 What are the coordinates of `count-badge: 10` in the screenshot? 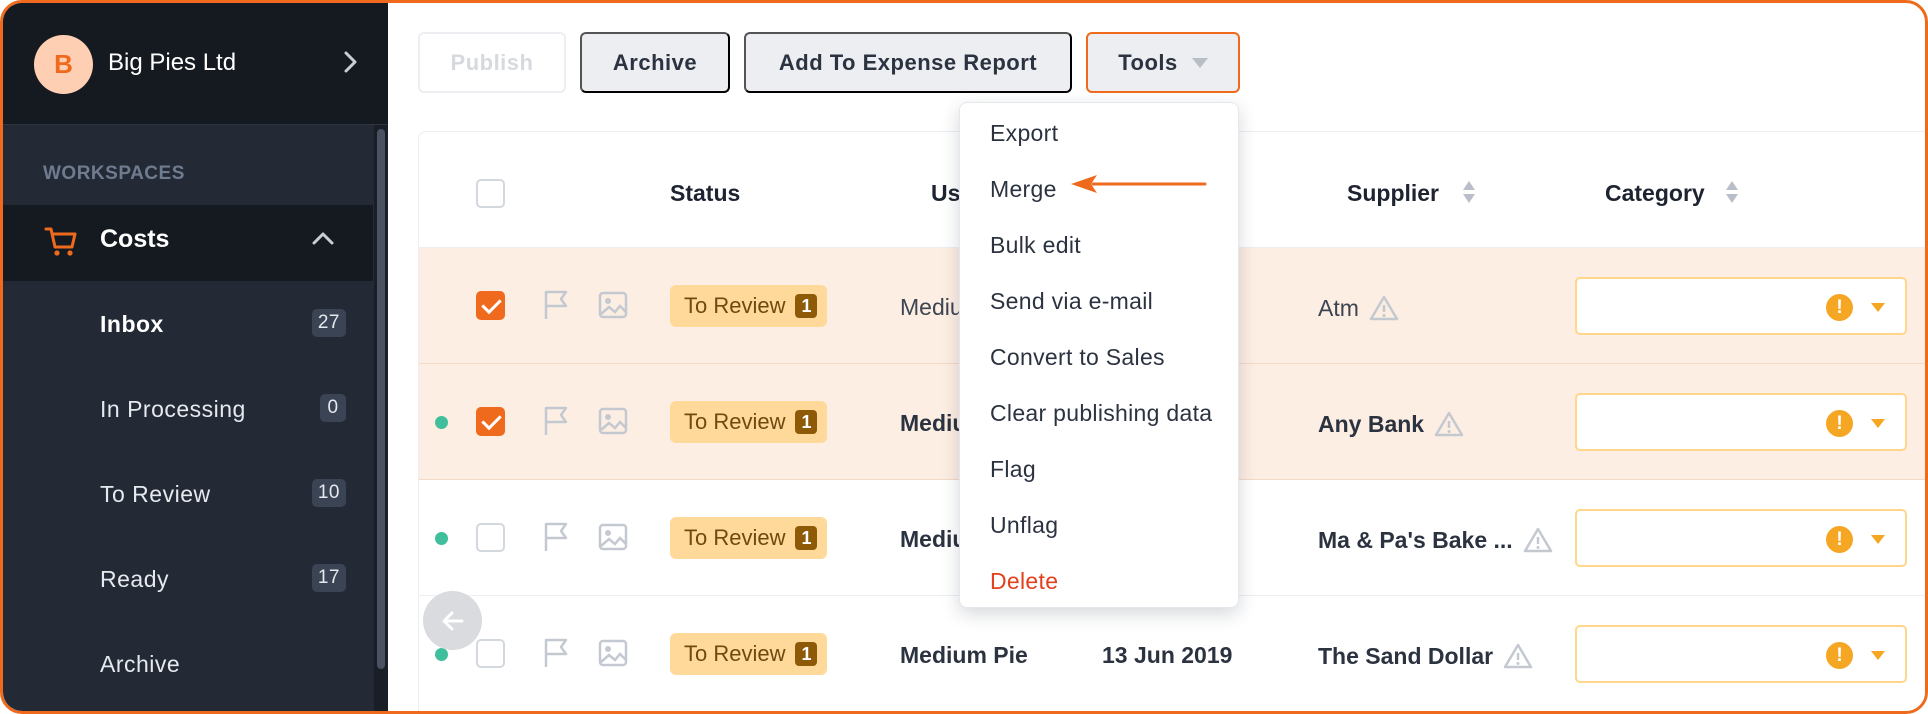 It's located at (328, 493).